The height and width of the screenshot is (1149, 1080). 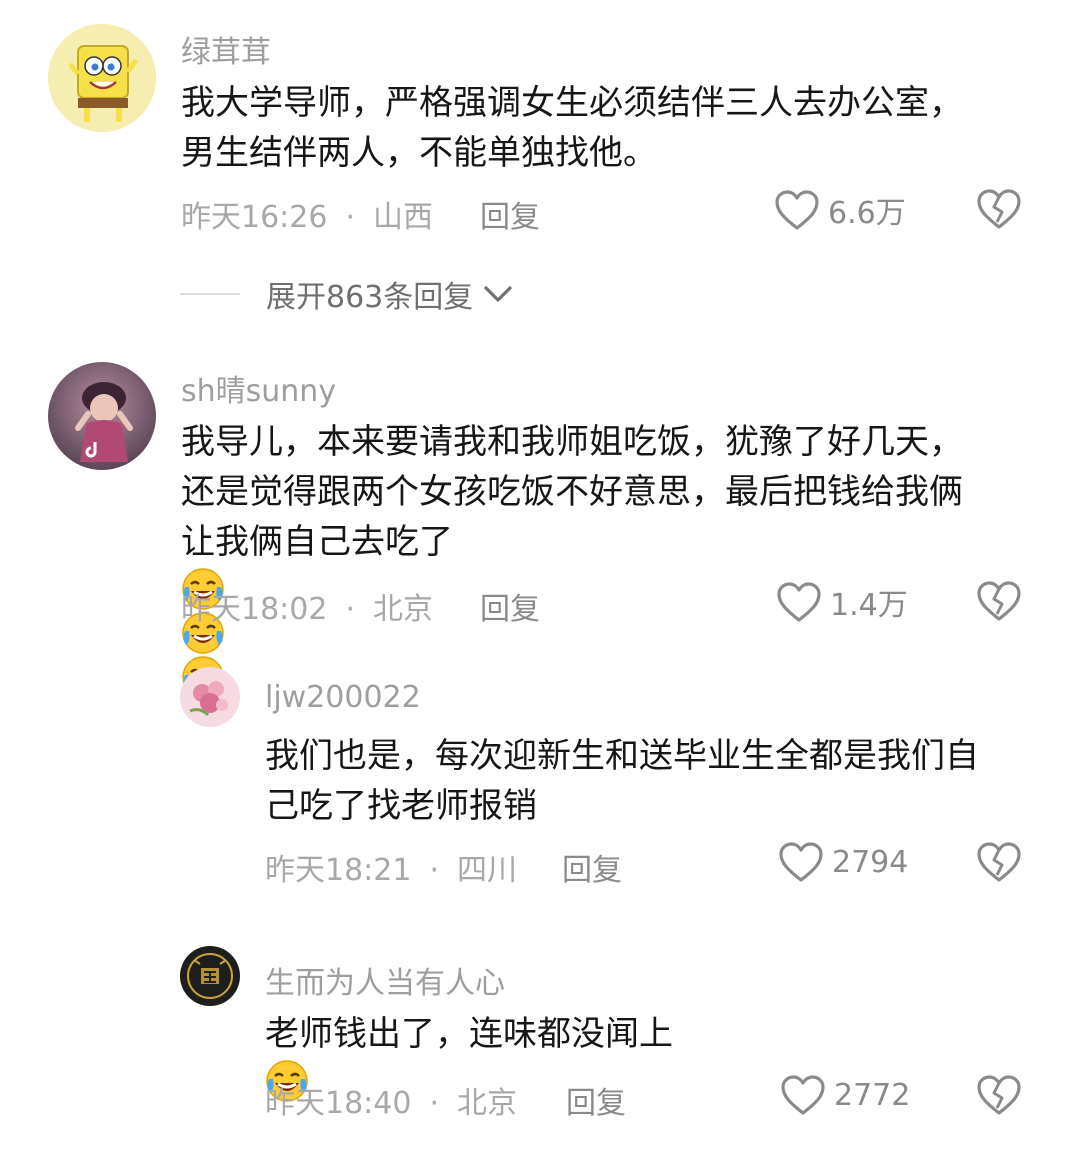 What do you see at coordinates (867, 213) in the screenshot?
I see `like-count: 6.6万` at bounding box center [867, 213].